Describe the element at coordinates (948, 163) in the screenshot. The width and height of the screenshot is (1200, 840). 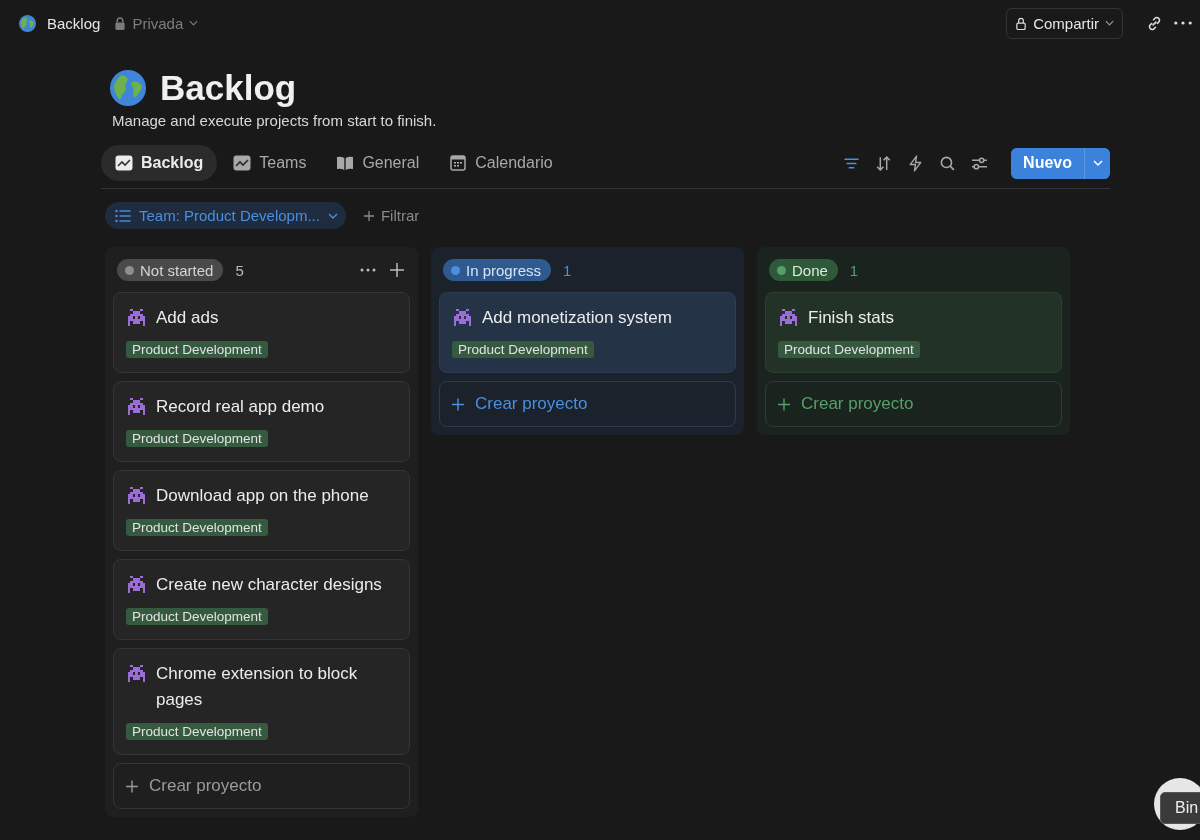
I see `search-icon` at that location.